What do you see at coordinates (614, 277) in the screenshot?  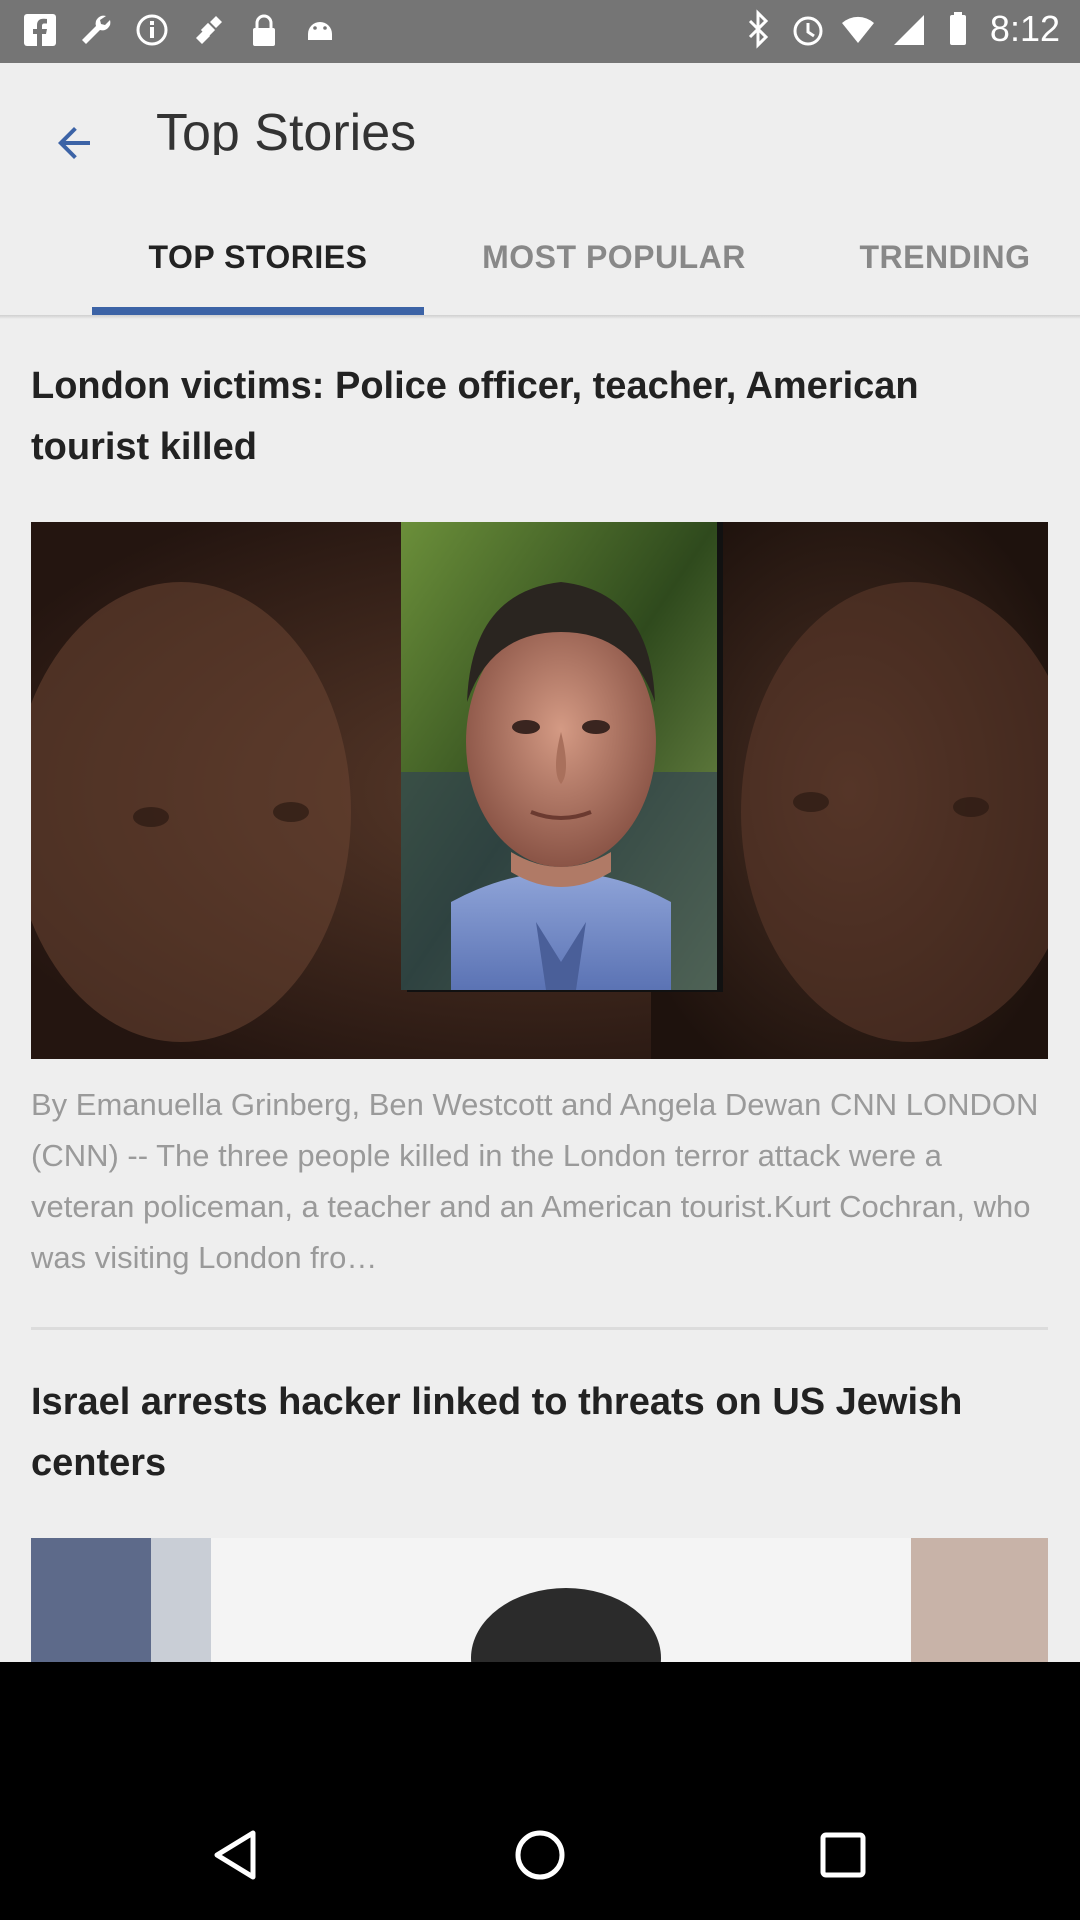 I see `tab-most-popular: MOST POPULAR` at bounding box center [614, 277].